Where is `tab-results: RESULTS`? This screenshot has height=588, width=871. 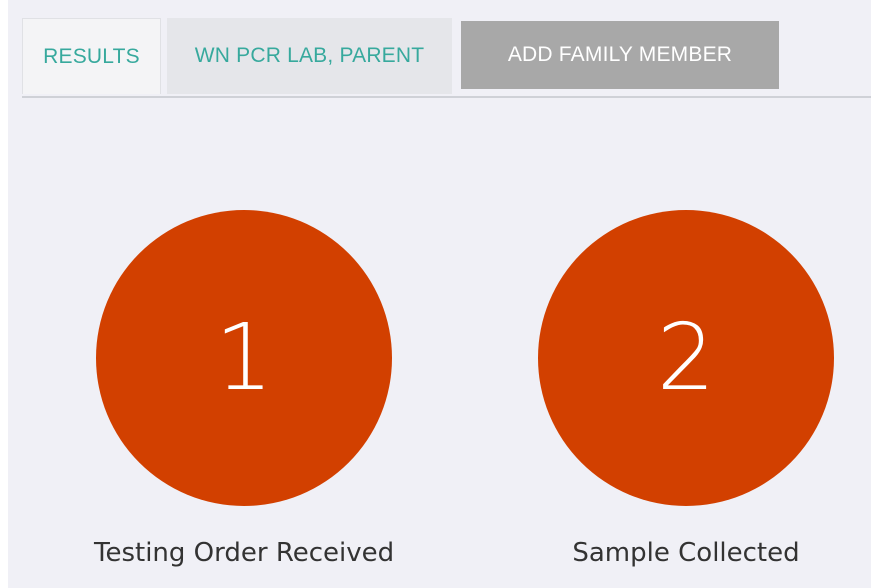 tab-results: RESULTS is located at coordinates (91, 56).